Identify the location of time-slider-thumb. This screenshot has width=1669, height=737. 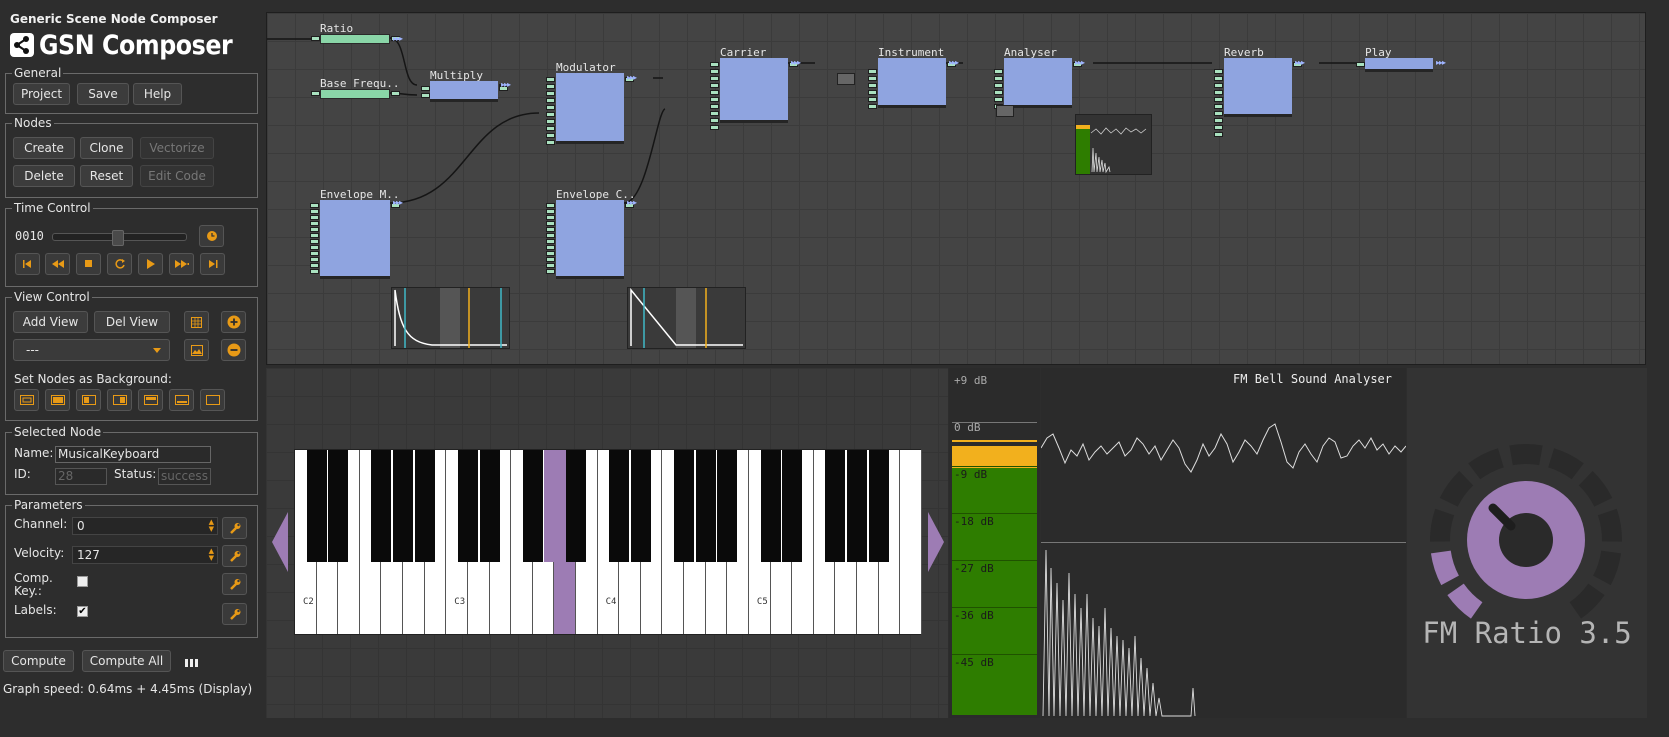
(118, 238).